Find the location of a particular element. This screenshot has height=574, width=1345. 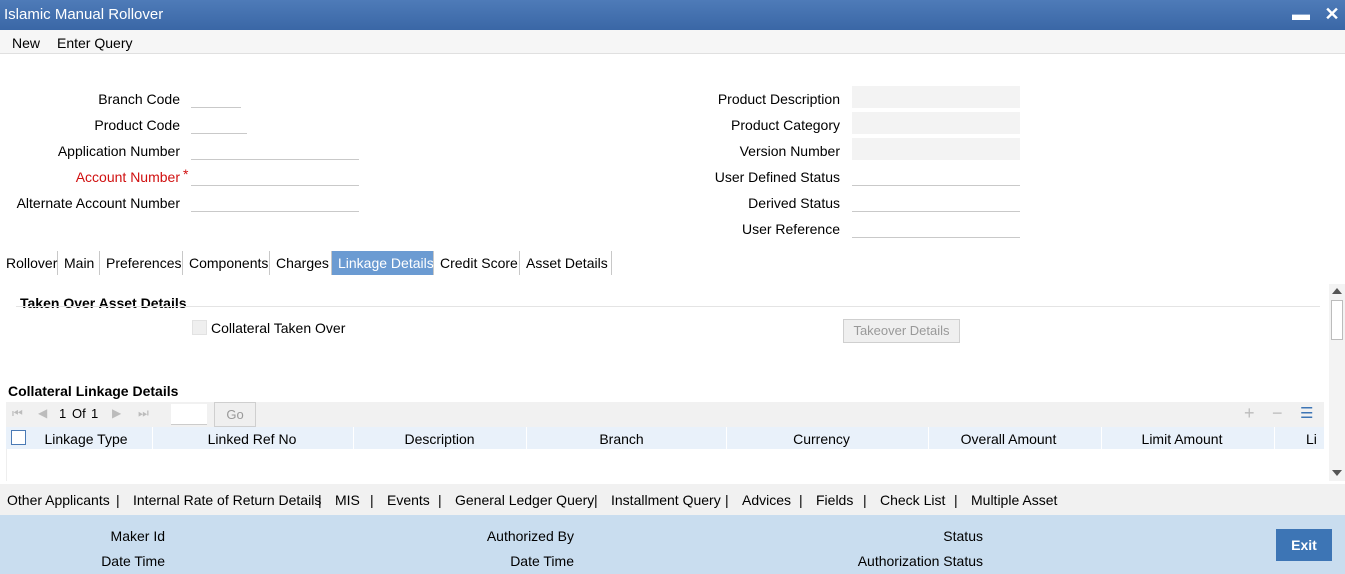

previous-page-icon: ◀ is located at coordinates (42, 413).